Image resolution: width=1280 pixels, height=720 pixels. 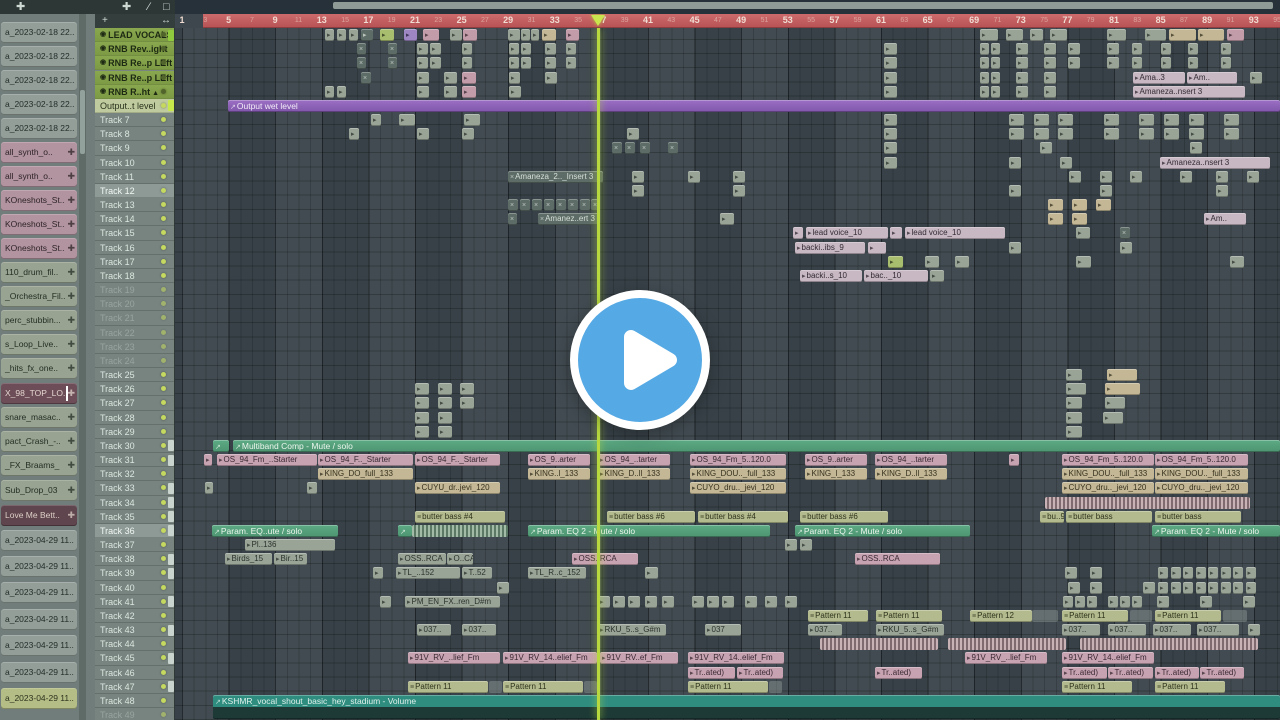 What do you see at coordinates (452, 601) in the screenshot?
I see `clip: ▸PM_EN_FX..ren_D#m` at bounding box center [452, 601].